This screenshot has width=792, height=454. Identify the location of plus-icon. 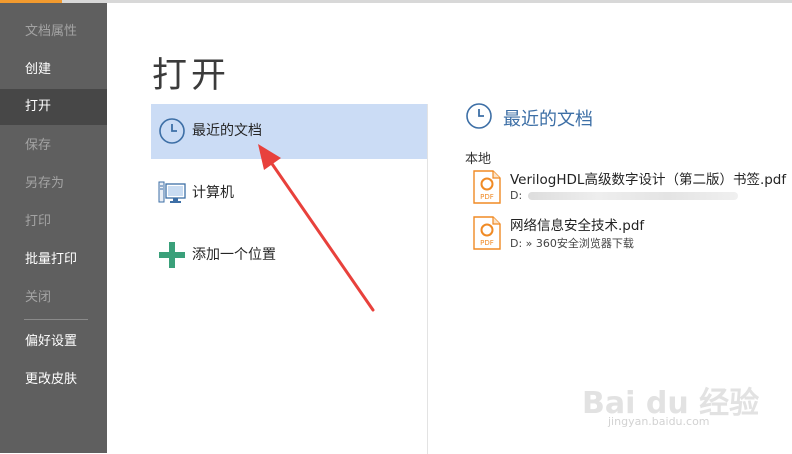
(172, 255).